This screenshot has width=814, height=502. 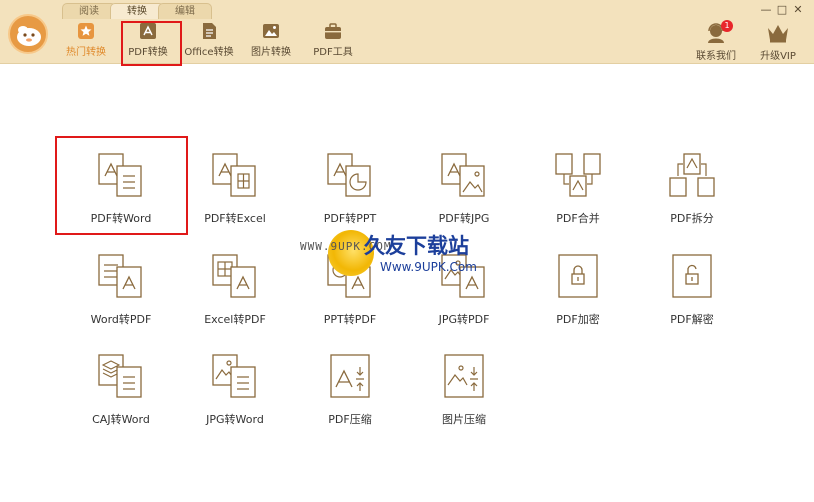 What do you see at coordinates (464, 376) in the screenshot?
I see `image-compress-icon` at bounding box center [464, 376].